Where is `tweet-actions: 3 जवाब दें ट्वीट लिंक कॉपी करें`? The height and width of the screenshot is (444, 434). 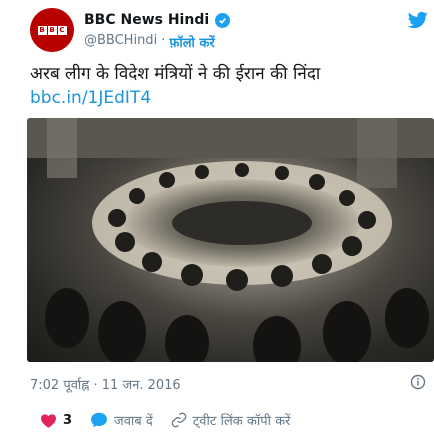 tweet-actions: 3 जवाब दें ट्वीट लिंक कॉपी करें is located at coordinates (174, 420).